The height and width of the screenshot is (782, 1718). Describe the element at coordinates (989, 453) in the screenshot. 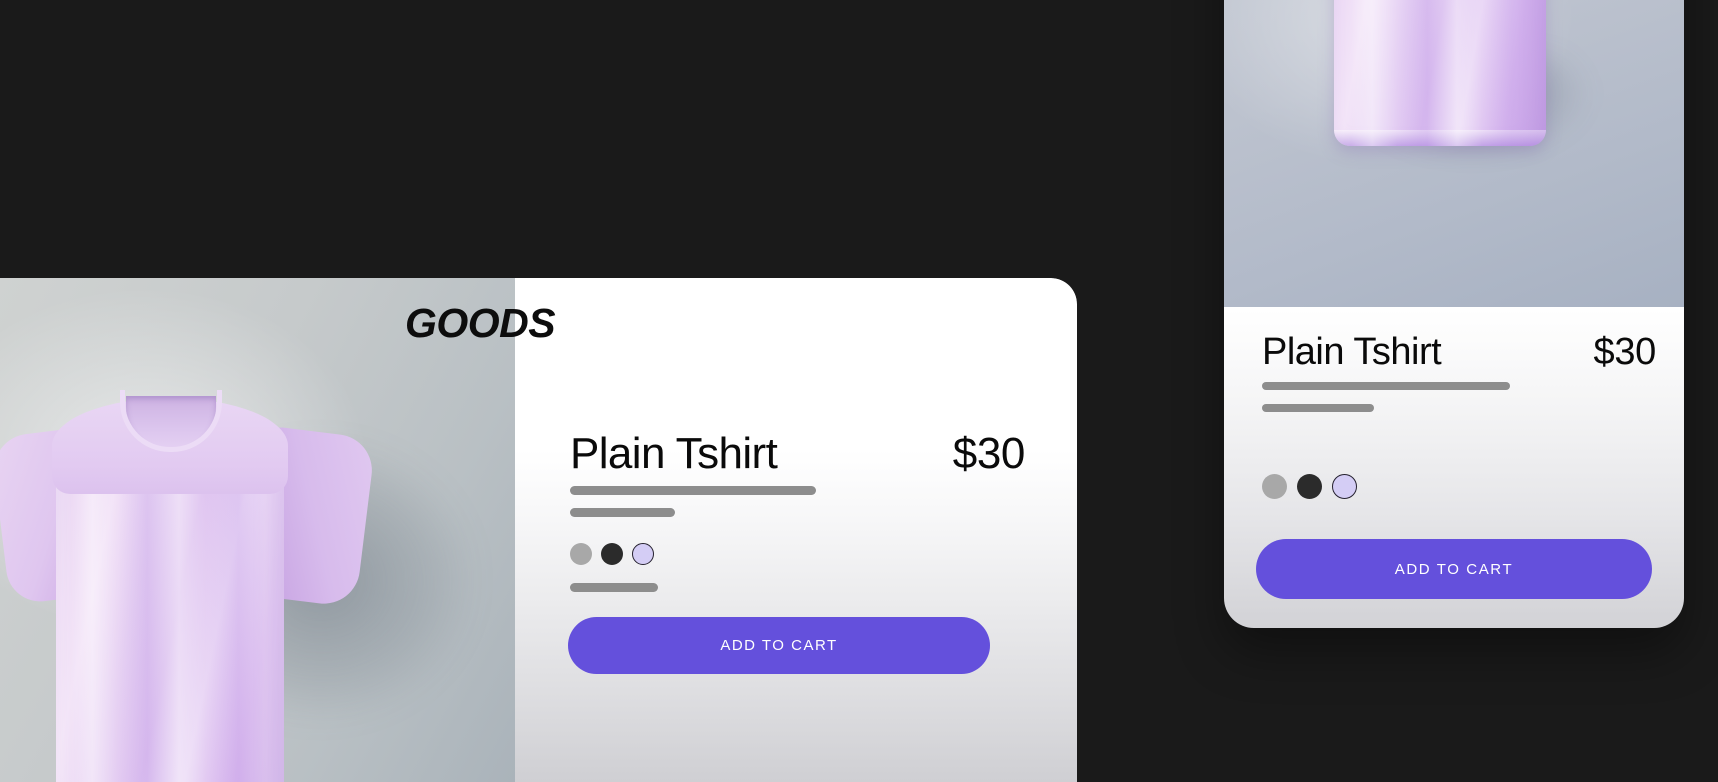

I see `featured-product-price: $30` at that location.